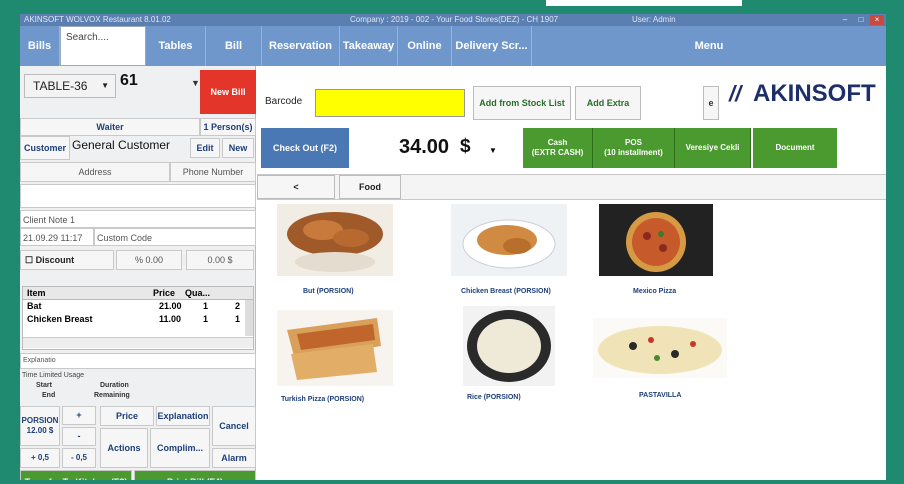  Describe the element at coordinates (76, 475) in the screenshot. I see `transfer-kitchen-button: Transfer To Kitchen (F3)` at that location.